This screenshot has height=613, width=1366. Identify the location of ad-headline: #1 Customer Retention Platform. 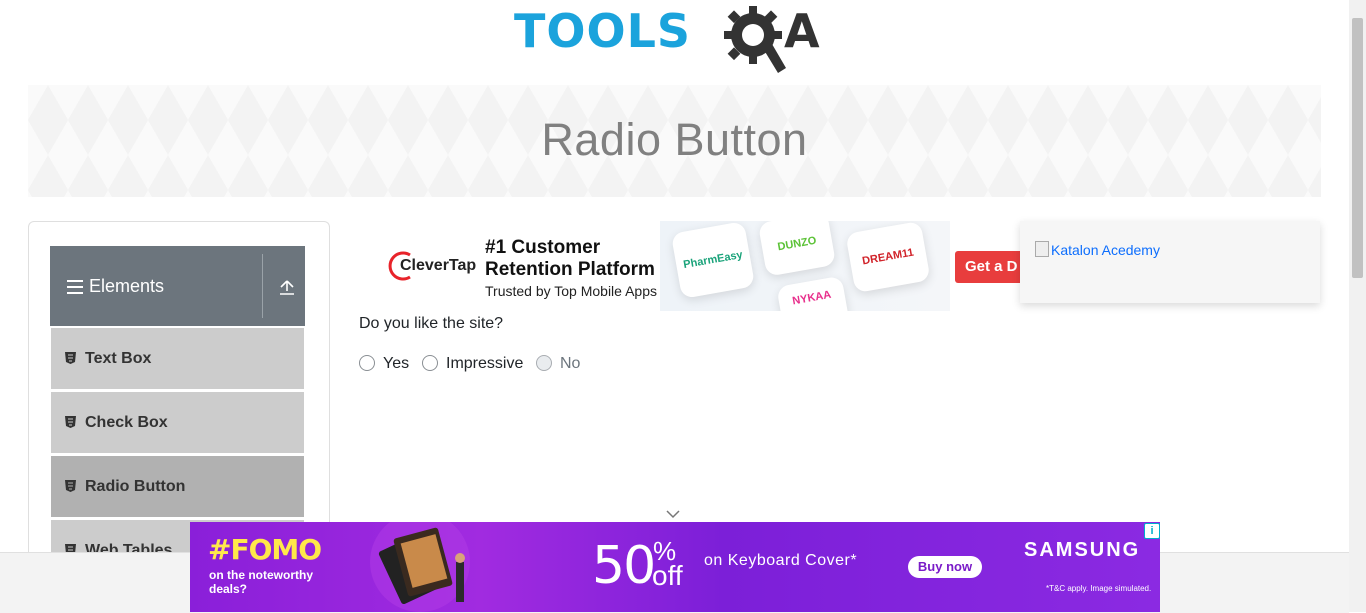
(570, 258).